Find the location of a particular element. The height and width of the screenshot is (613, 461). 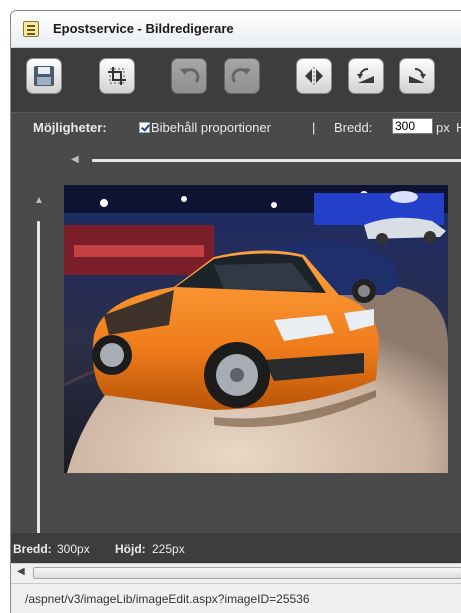

floppy-disk-icon is located at coordinates (44, 76).